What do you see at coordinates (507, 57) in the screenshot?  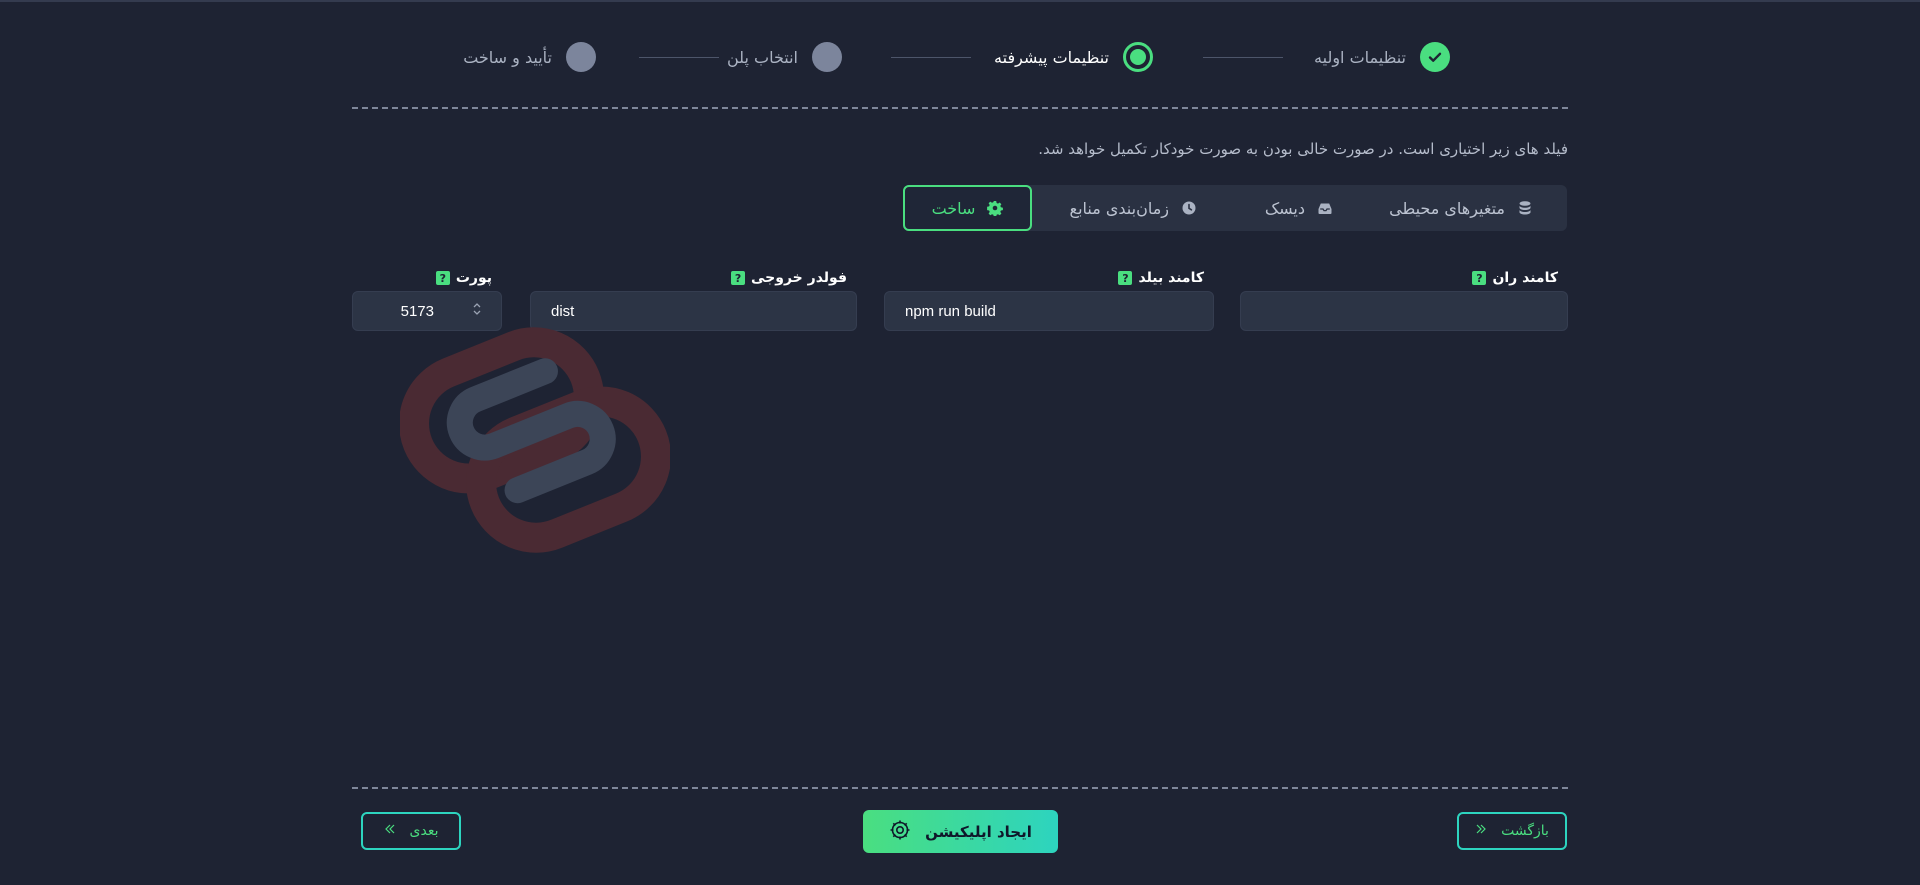 I see `step-label: تأیید و ساخت` at bounding box center [507, 57].